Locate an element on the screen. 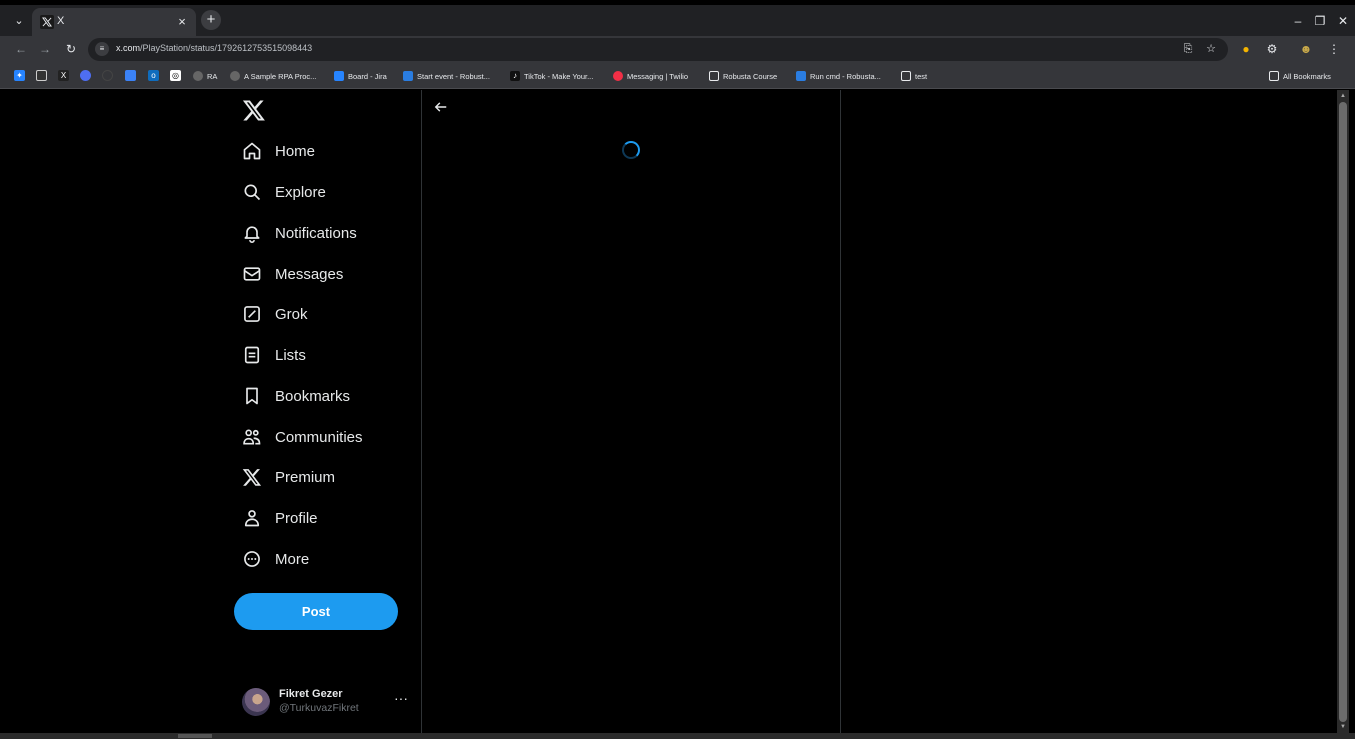  bell-icon is located at coordinates (252, 234).